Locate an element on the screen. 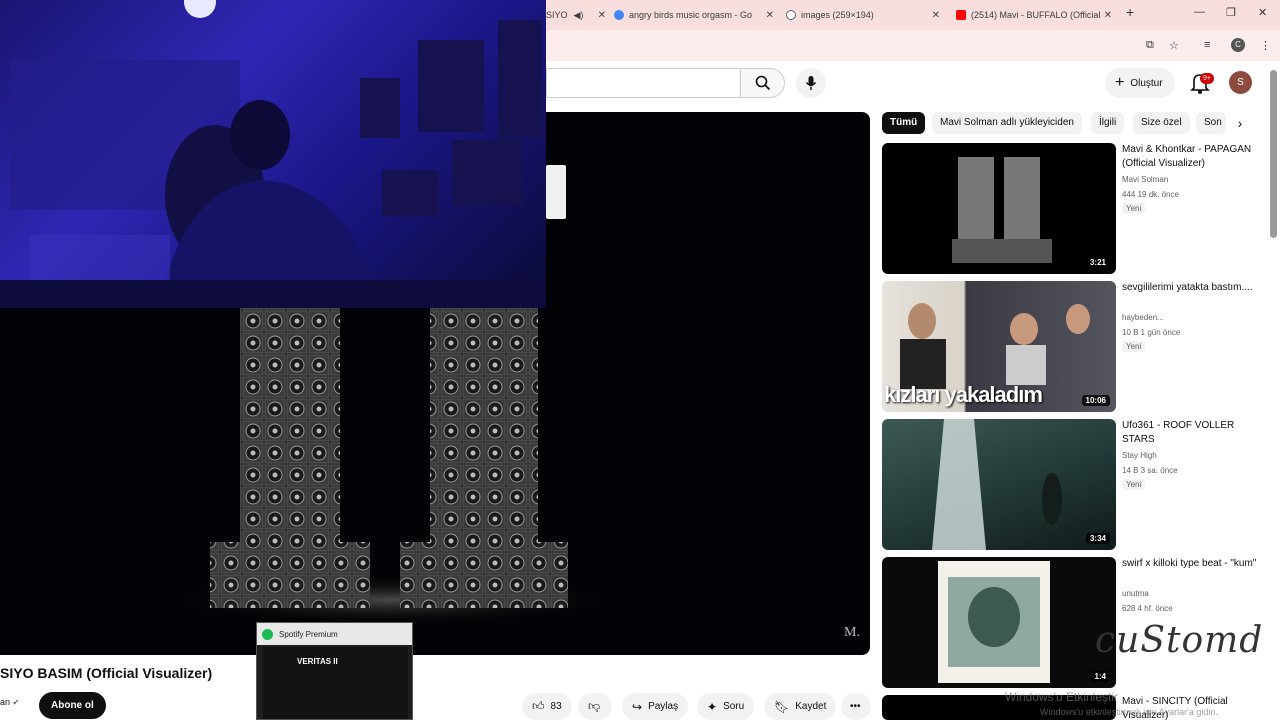  browser-tab-1: angry birds music orgasm - Go ✕ is located at coordinates (694, 15).